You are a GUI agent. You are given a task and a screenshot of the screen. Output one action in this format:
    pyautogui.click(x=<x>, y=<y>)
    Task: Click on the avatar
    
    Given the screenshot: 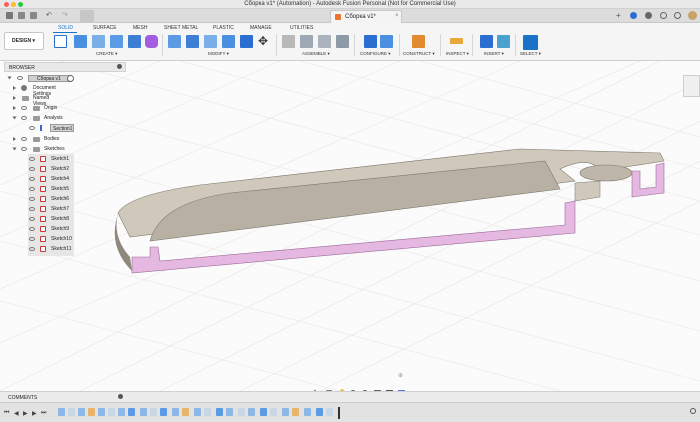 What is the action you would take?
    pyautogui.click(x=692, y=15)
    